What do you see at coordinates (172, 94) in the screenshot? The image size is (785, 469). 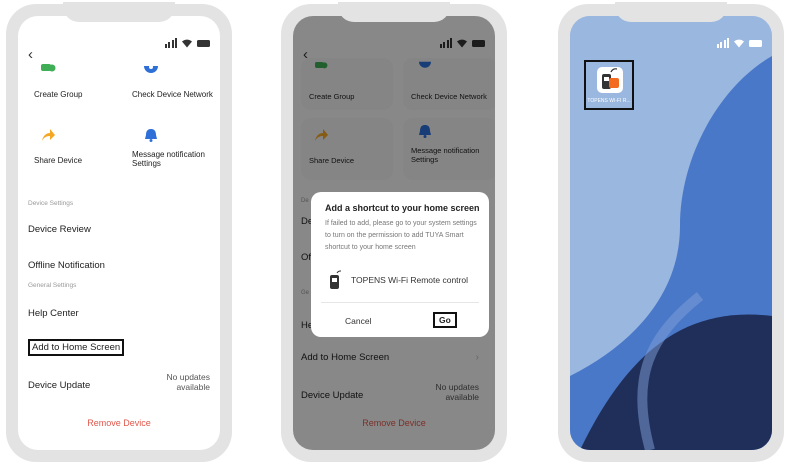 I see `tile-label: Check Device Network` at bounding box center [172, 94].